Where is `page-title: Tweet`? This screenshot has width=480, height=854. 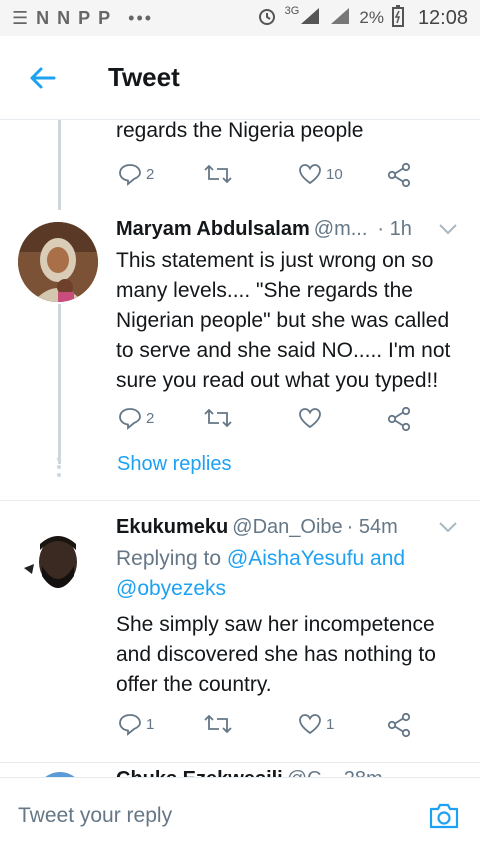 page-title: Tweet is located at coordinates (144, 77).